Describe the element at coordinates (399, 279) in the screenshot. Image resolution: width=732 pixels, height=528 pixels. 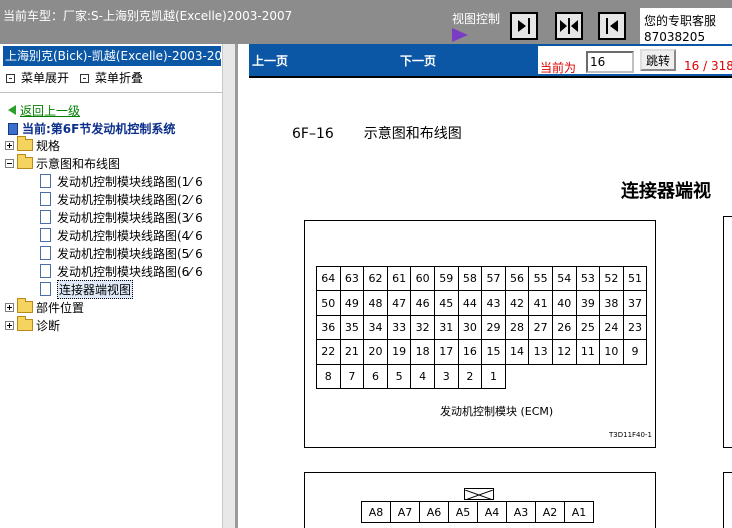
I see `connector-pin: 61` at that location.